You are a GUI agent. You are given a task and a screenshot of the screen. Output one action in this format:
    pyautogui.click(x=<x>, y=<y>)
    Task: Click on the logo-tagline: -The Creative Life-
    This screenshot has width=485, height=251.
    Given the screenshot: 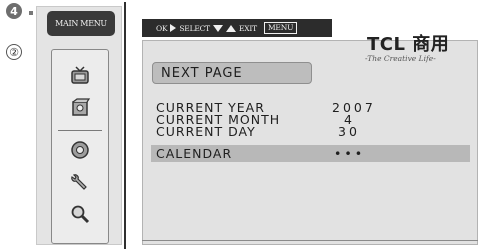 What is the action you would take?
    pyautogui.click(x=400, y=58)
    